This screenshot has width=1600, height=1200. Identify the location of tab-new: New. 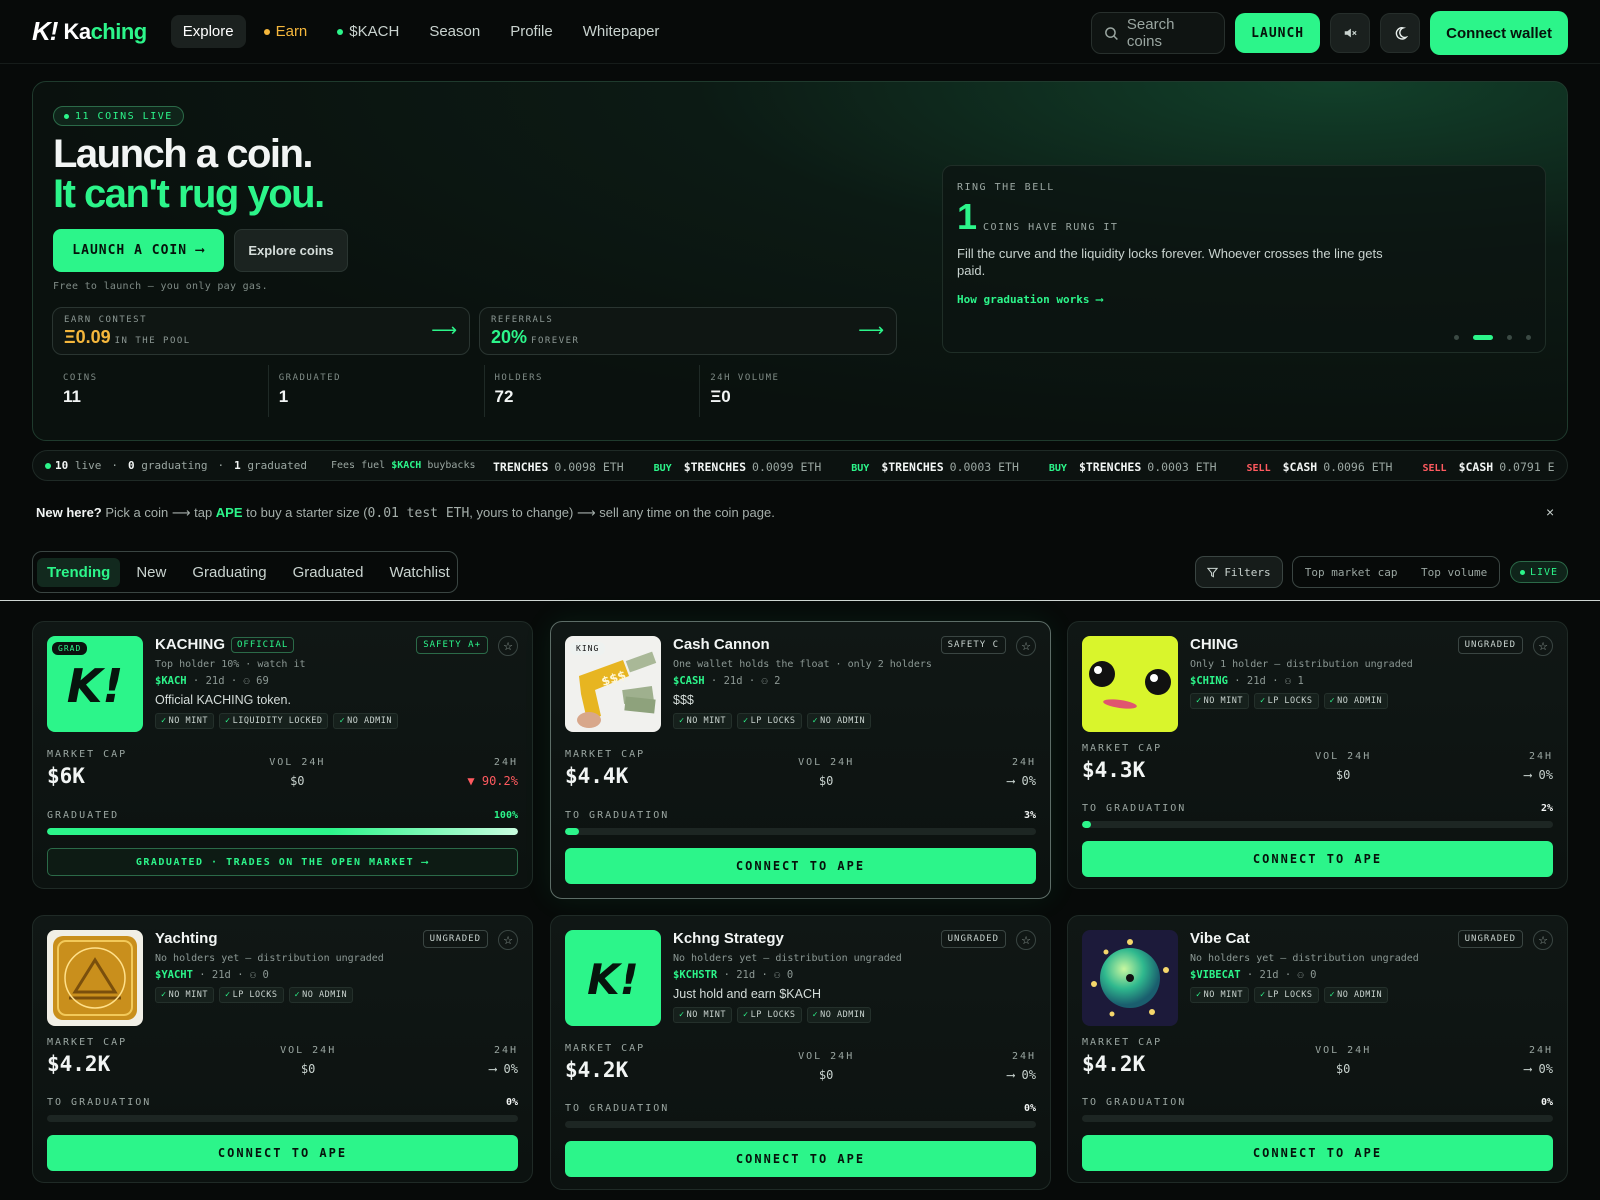
(151, 572).